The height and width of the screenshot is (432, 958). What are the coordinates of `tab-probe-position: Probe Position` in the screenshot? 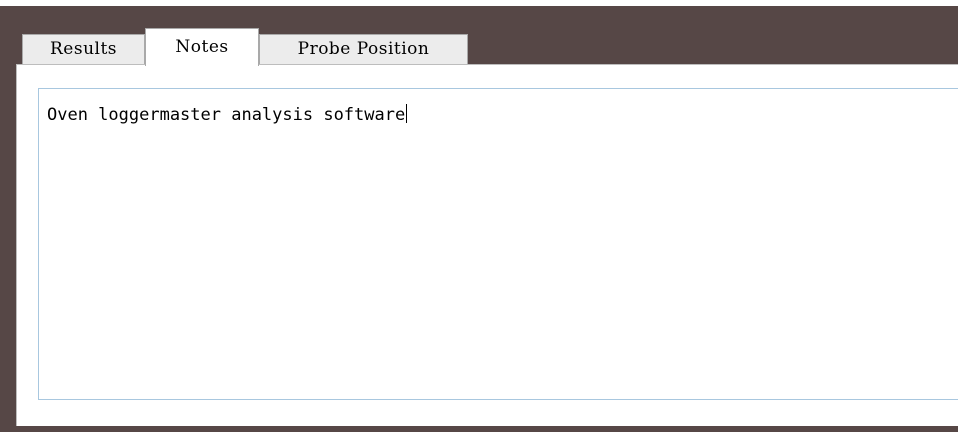 It's located at (363, 49).